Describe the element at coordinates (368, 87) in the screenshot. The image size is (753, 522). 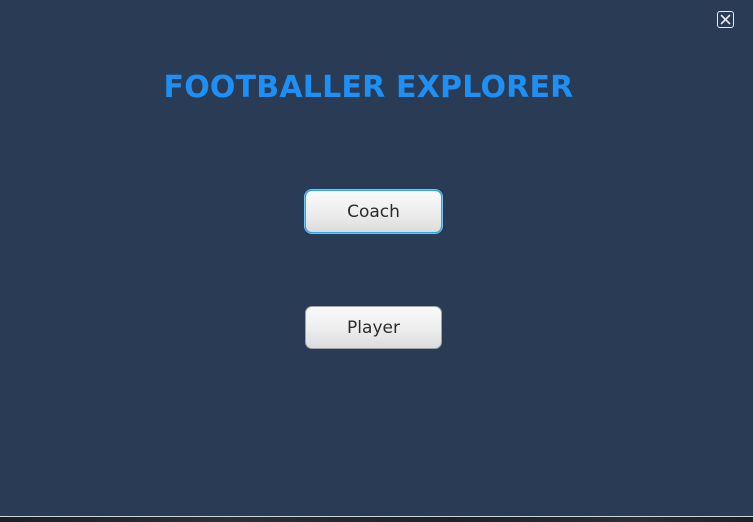
I see `app-title: FOOTBALLER EXPLORER` at that location.